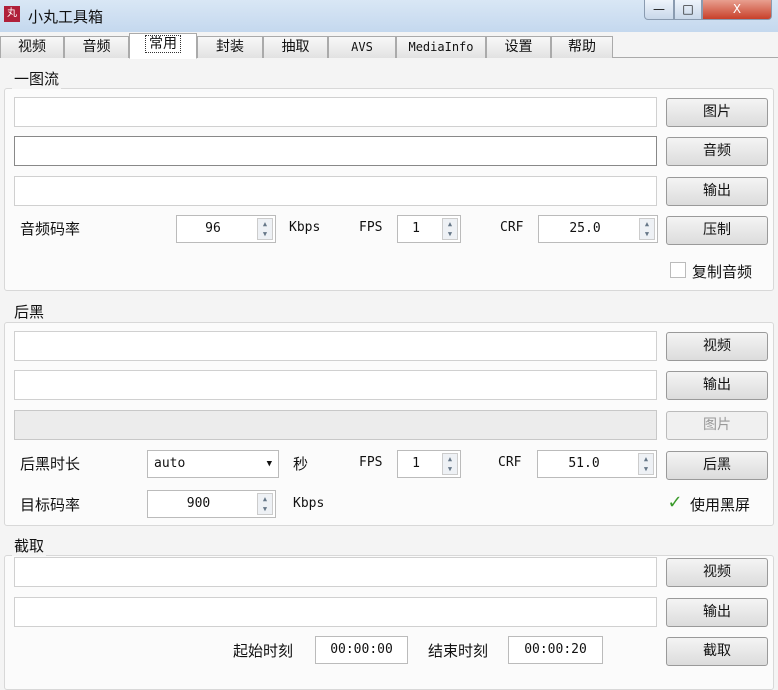  Describe the element at coordinates (230, 47) in the screenshot. I see `tab-mux: 封装` at that location.